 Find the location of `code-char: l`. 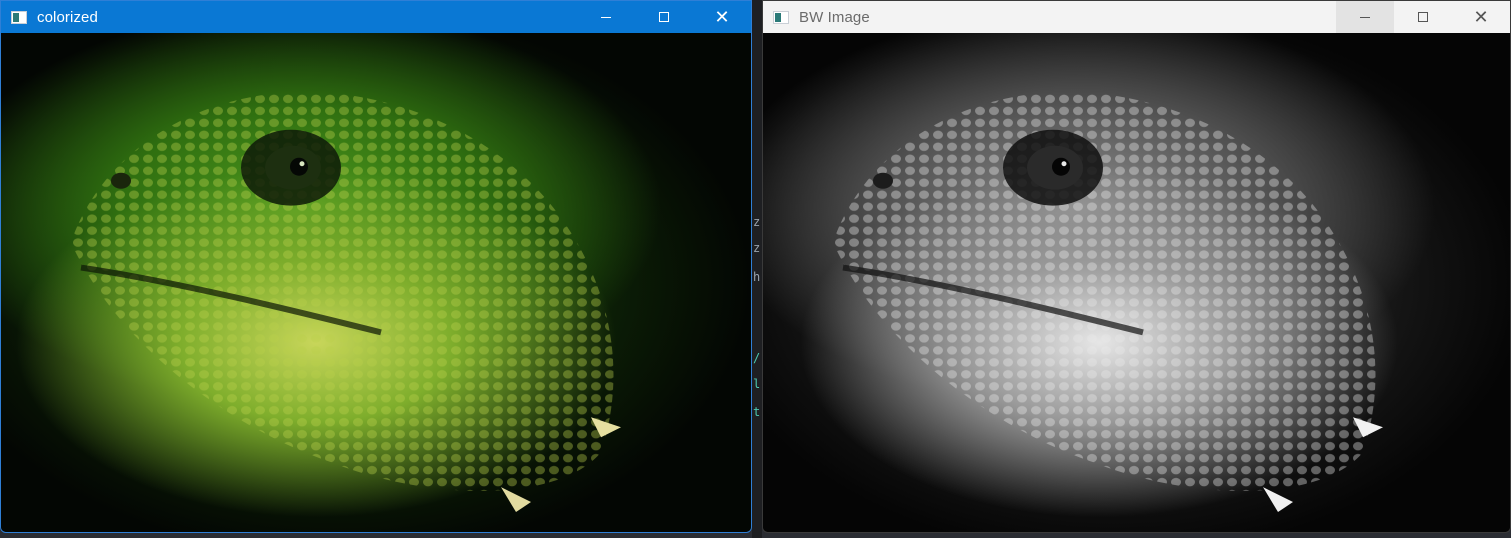

code-char: l is located at coordinates (757, 384).